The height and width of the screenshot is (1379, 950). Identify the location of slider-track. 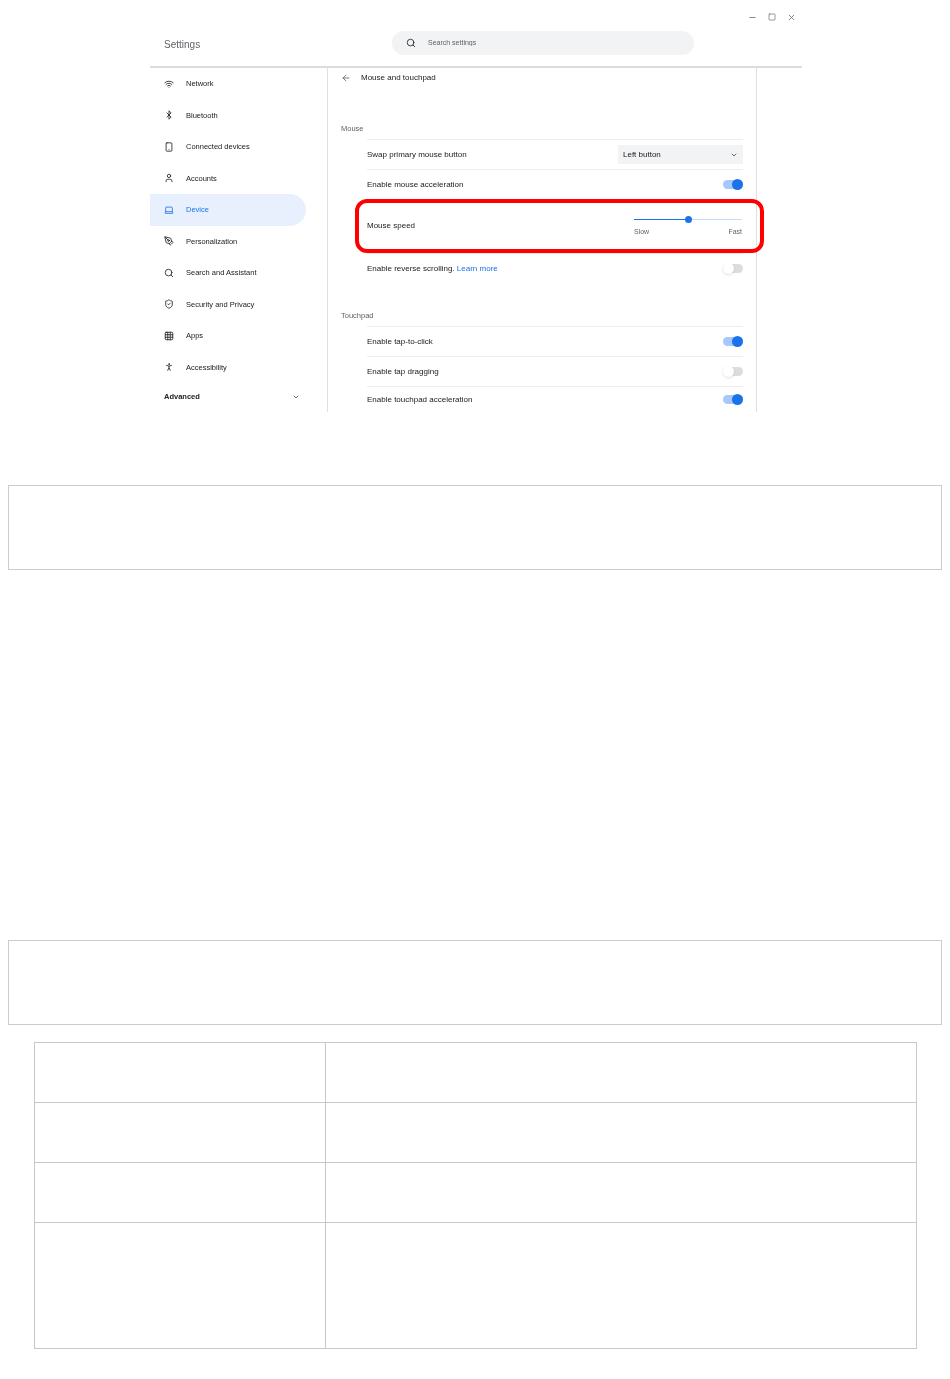
(688, 219).